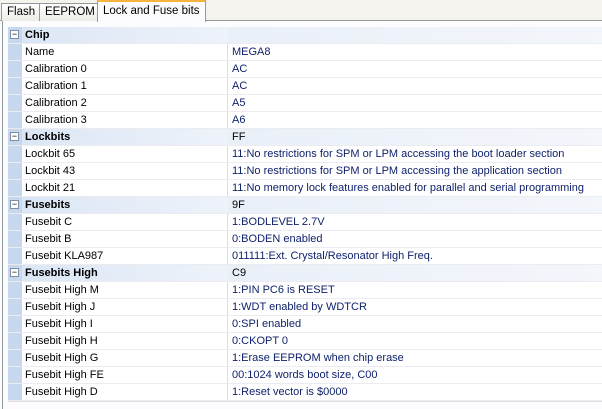  Describe the element at coordinates (125, 341) in the screenshot. I see `property-name: Fusebit High H` at that location.